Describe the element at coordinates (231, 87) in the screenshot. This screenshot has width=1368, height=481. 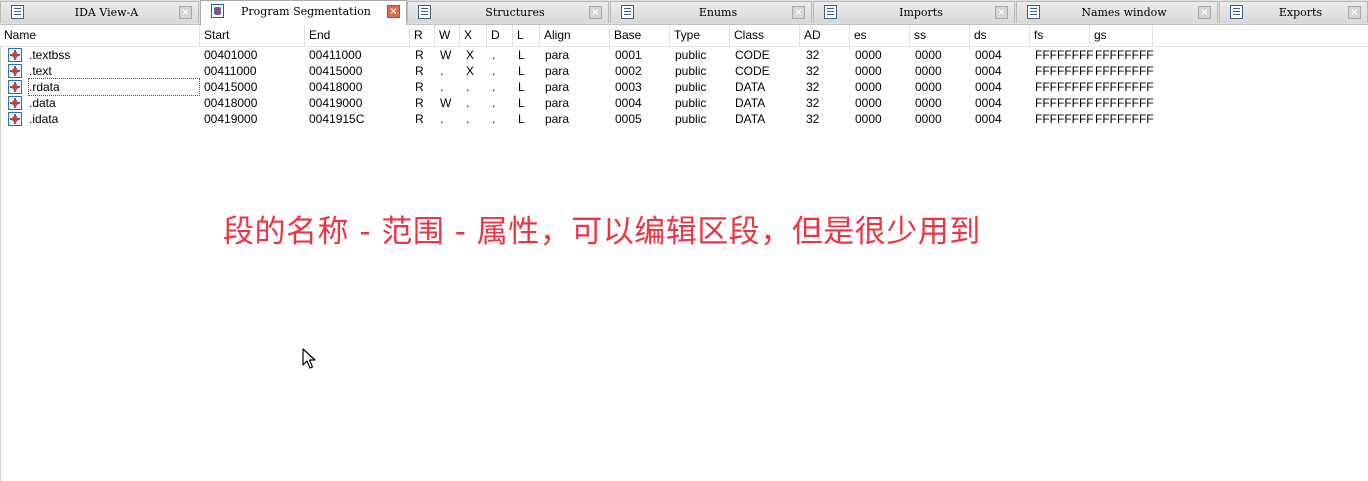
I see `cell-start: 00415000` at that location.